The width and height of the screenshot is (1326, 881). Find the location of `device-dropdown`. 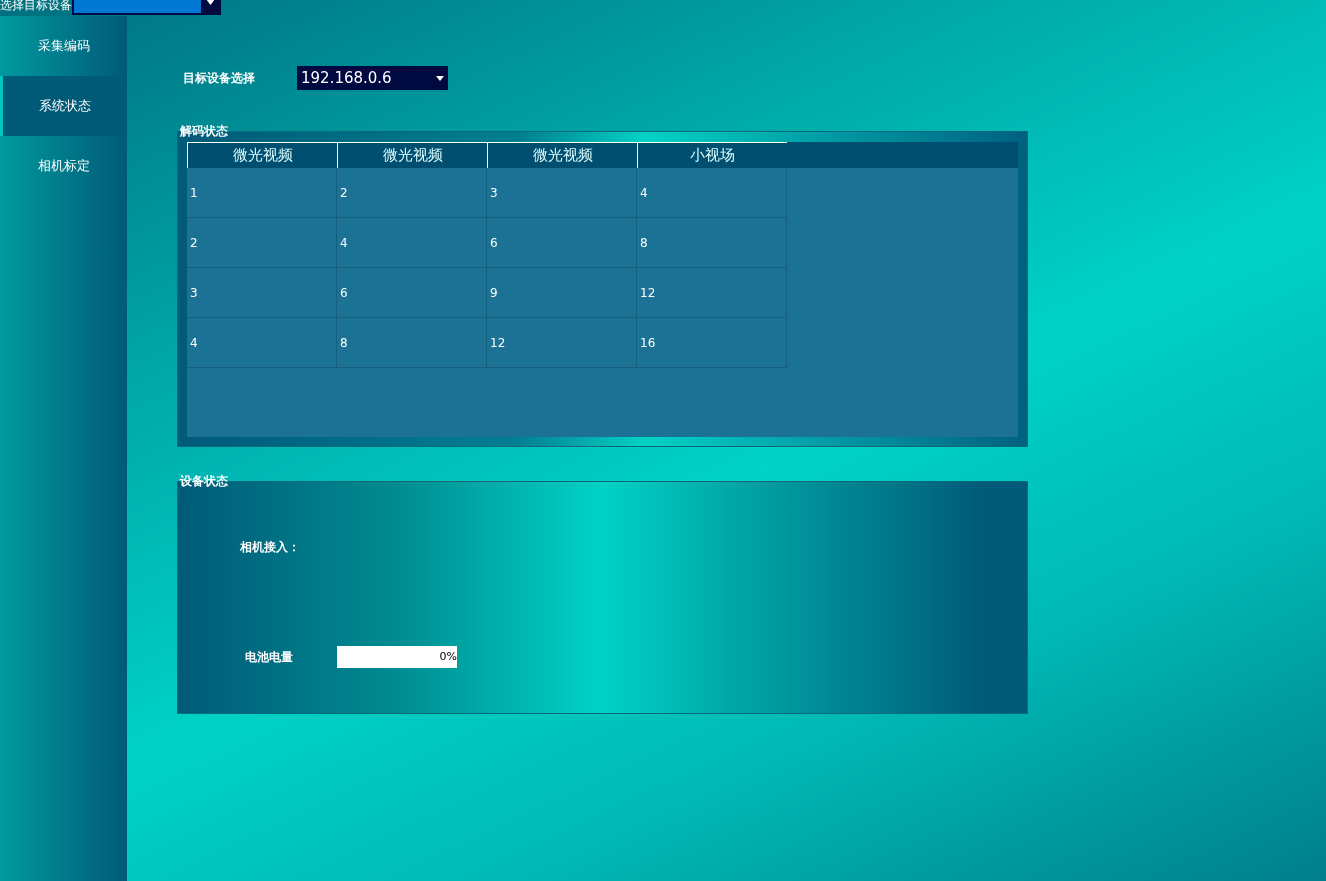

device-dropdown is located at coordinates (146, 7).